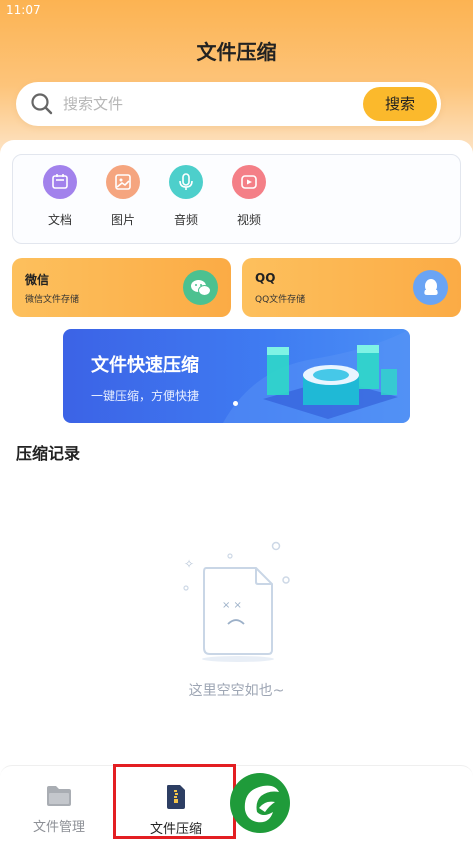  Describe the element at coordinates (249, 182) in the screenshot. I see `video-icon` at that location.